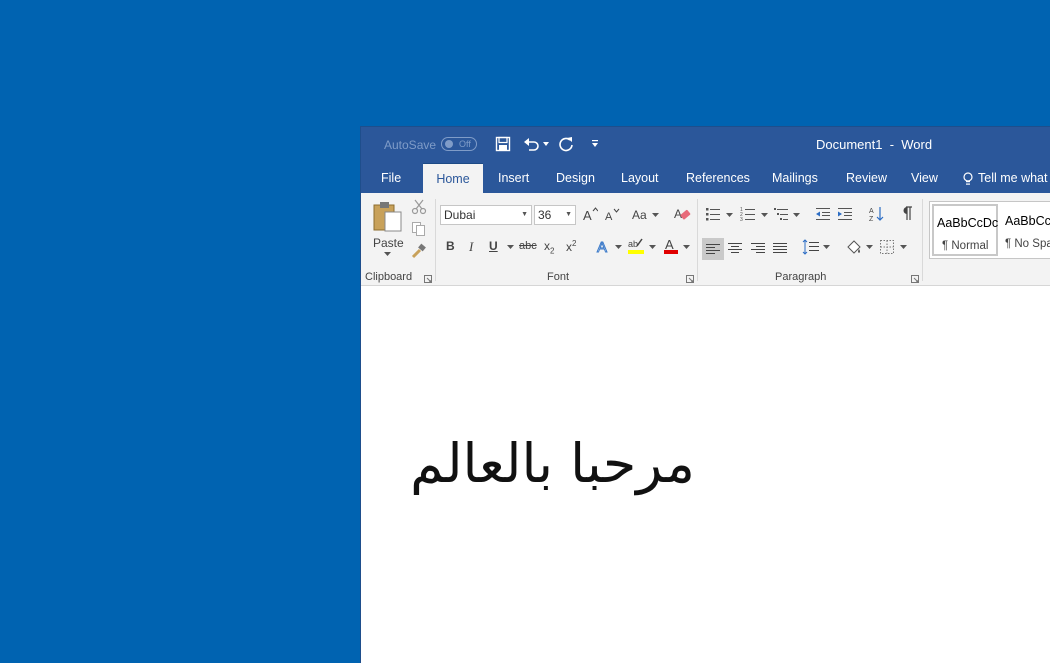  Describe the element at coordinates (741, 219) in the screenshot. I see `svg-text: 3` at that location.